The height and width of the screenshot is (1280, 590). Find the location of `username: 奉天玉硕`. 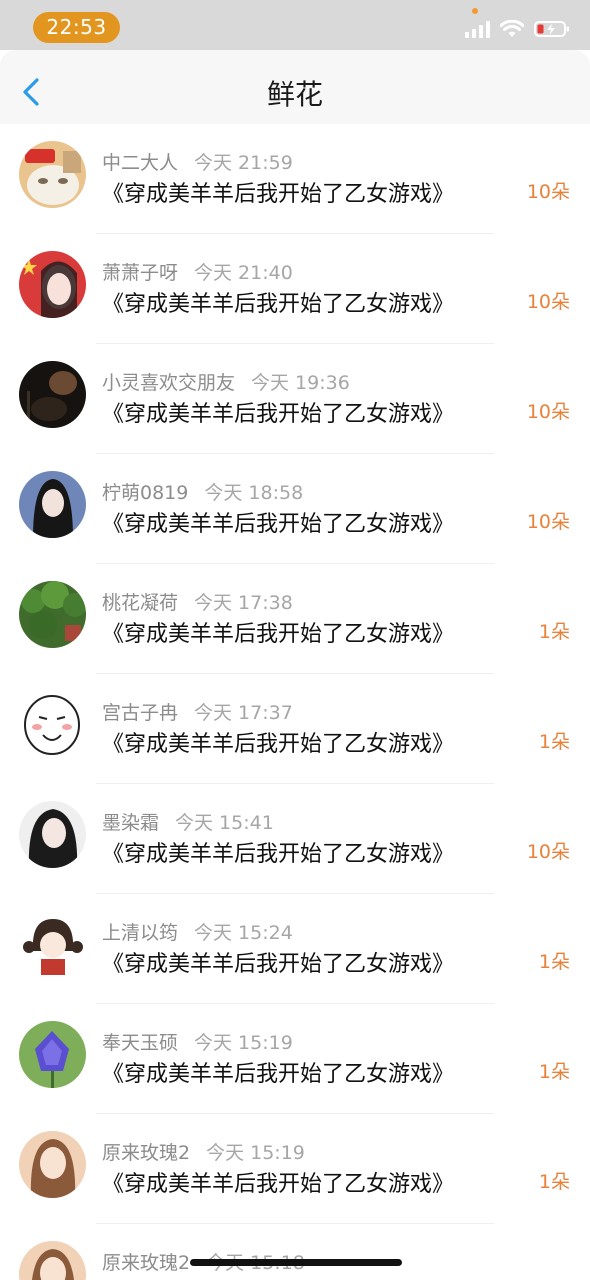

username: 奉天玉硕 is located at coordinates (140, 1043).